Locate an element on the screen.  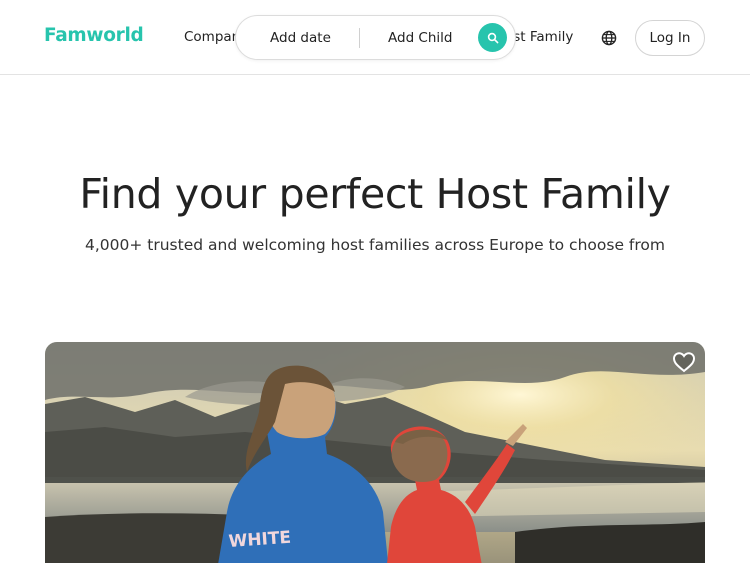
globe-icon is located at coordinates (609, 38).